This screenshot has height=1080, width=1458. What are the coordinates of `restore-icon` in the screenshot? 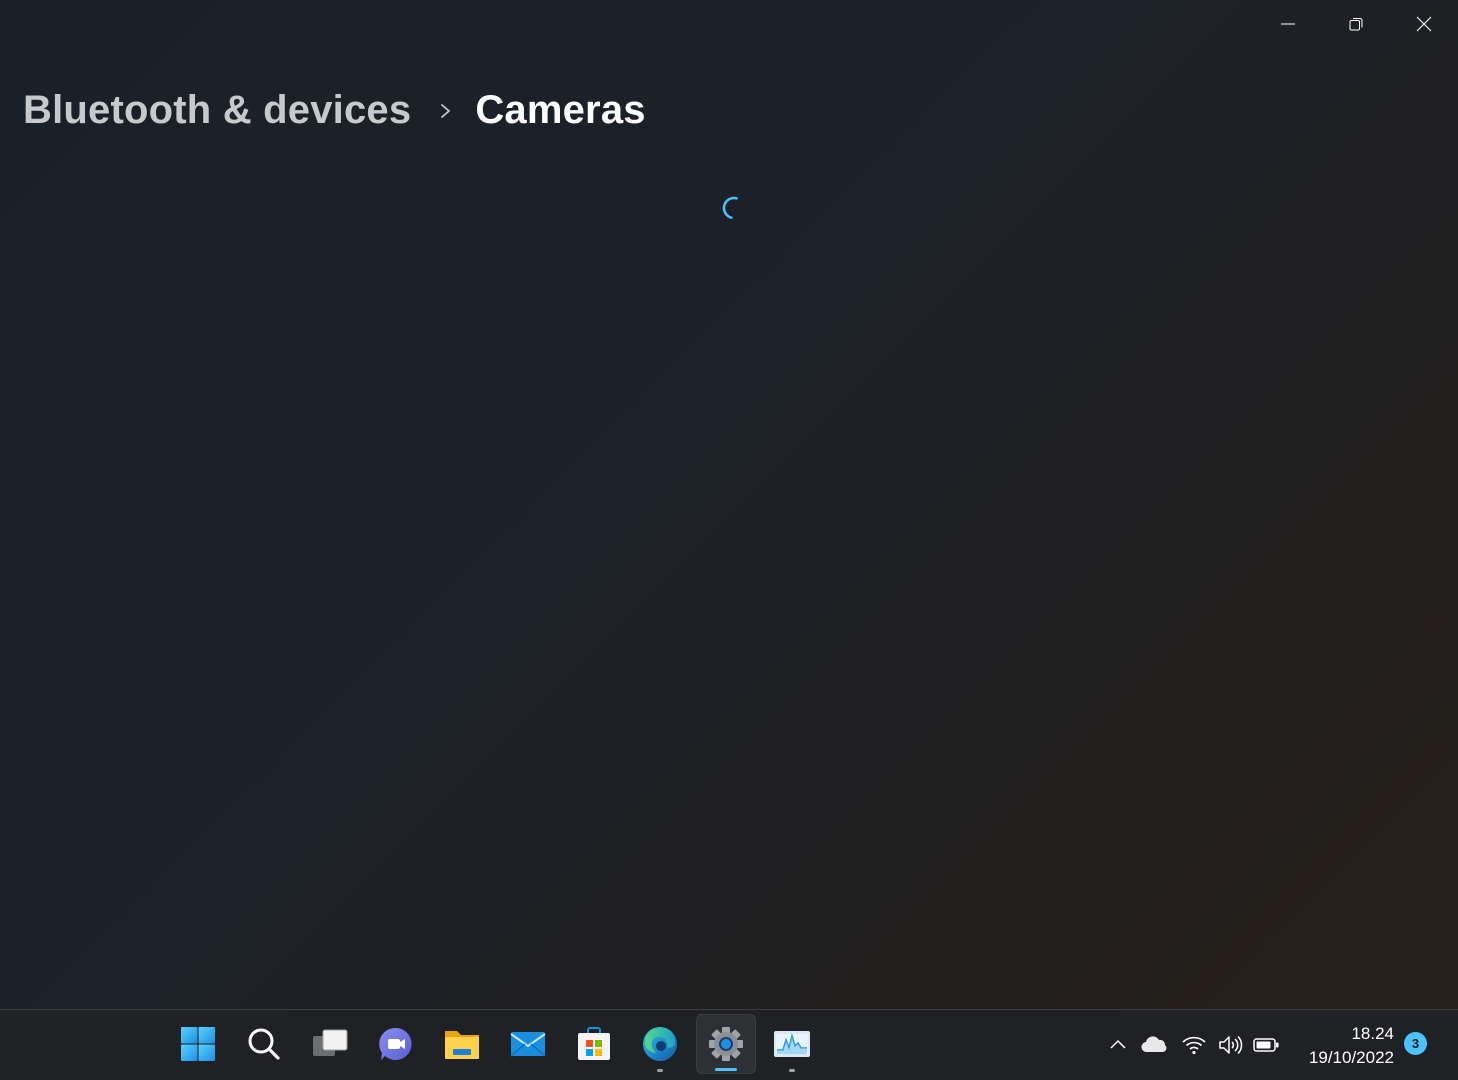 It's located at (1356, 24).